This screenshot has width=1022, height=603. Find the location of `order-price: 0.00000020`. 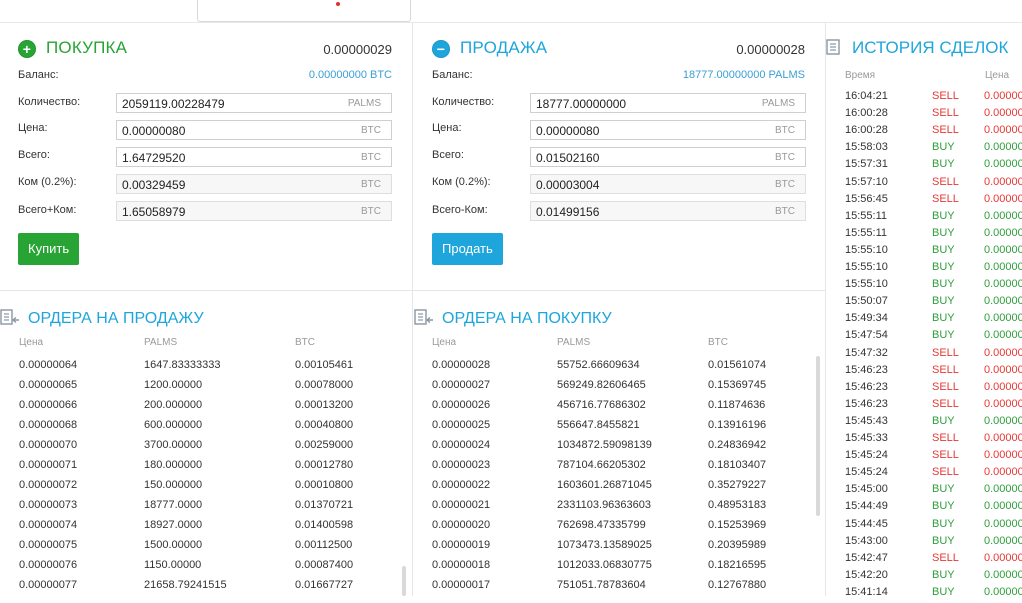

order-price: 0.00000020 is located at coordinates (461, 525).